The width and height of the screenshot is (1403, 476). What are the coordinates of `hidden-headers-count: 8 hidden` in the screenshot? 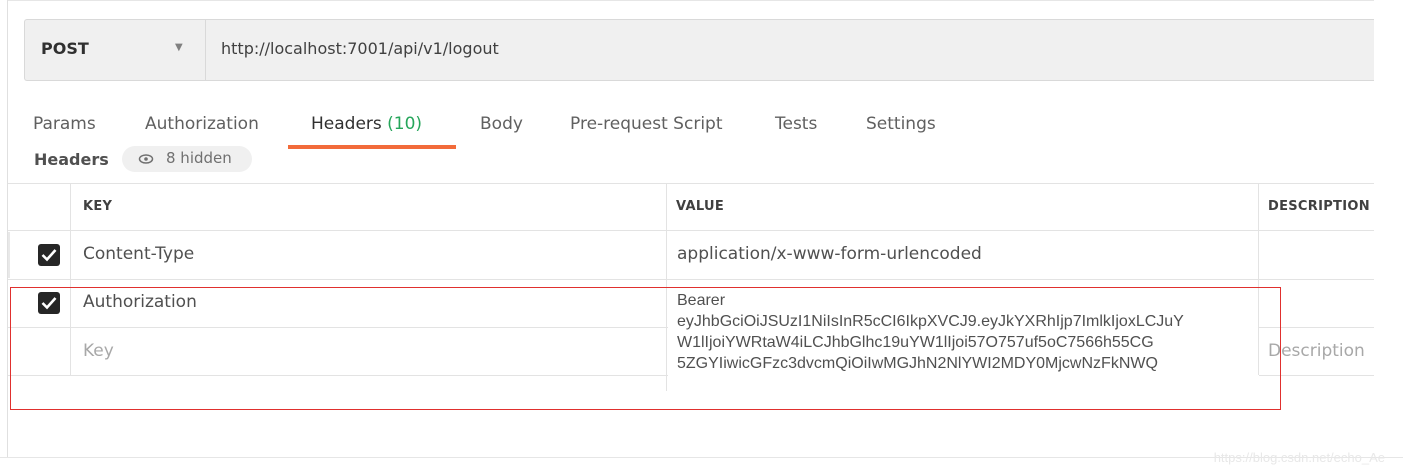 It's located at (199, 158).